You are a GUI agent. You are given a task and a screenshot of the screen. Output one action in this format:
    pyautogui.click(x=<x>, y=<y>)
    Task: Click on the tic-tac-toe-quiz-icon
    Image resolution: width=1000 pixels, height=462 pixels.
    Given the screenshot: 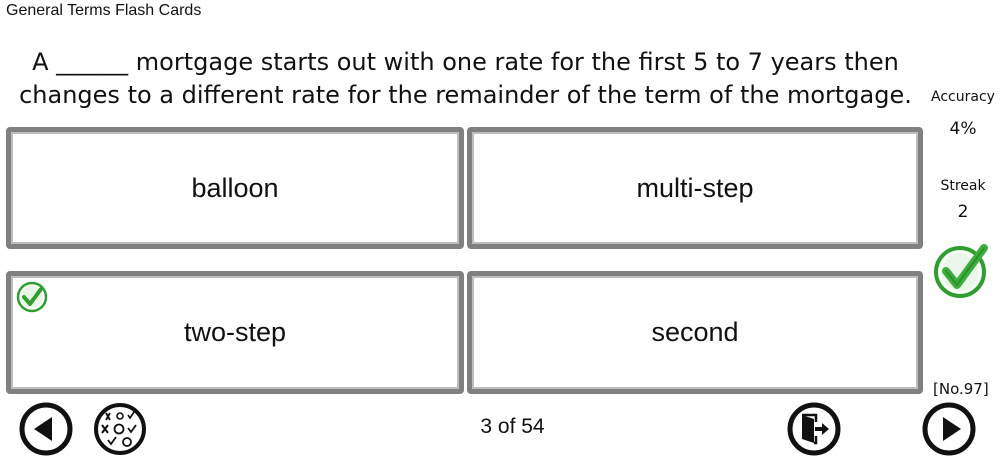 What is the action you would take?
    pyautogui.click(x=118, y=428)
    